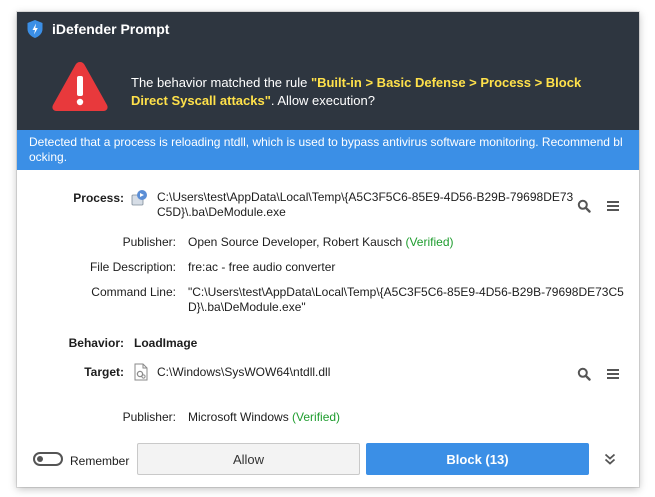  I want to click on remember-label: Remember, so click(99, 461).